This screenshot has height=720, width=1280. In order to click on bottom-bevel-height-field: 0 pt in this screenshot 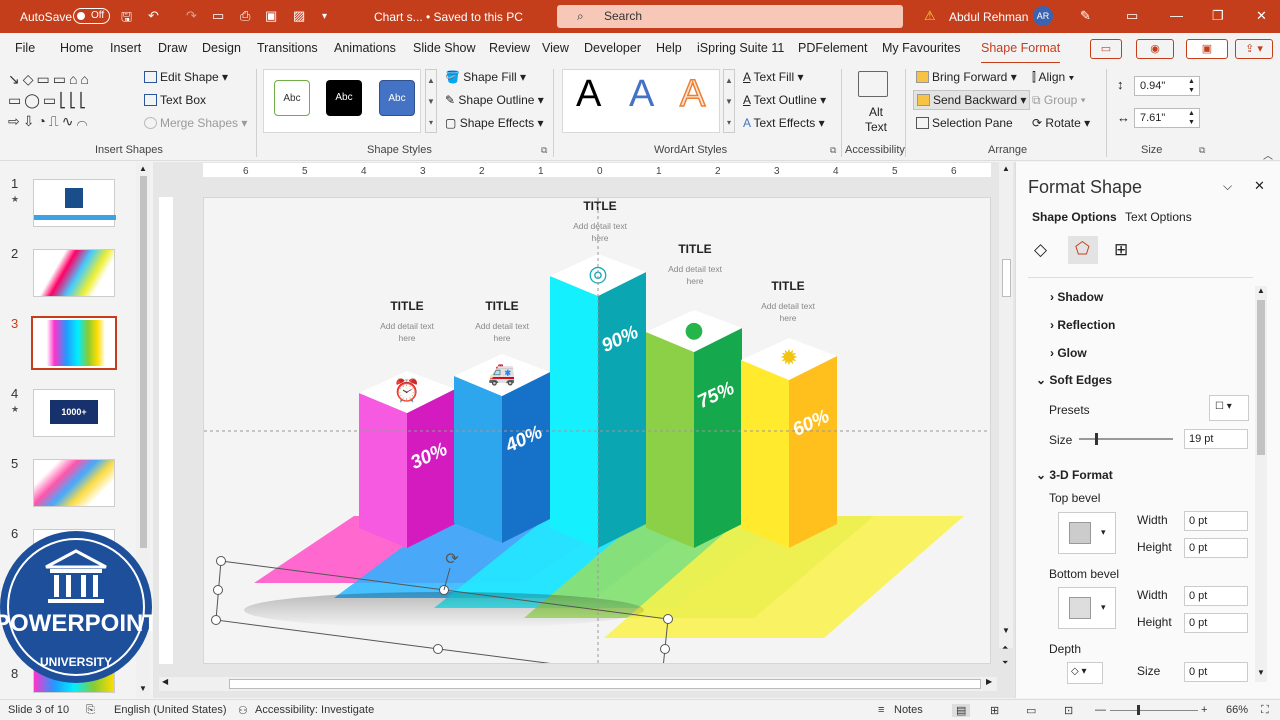, I will do `click(1216, 623)`.